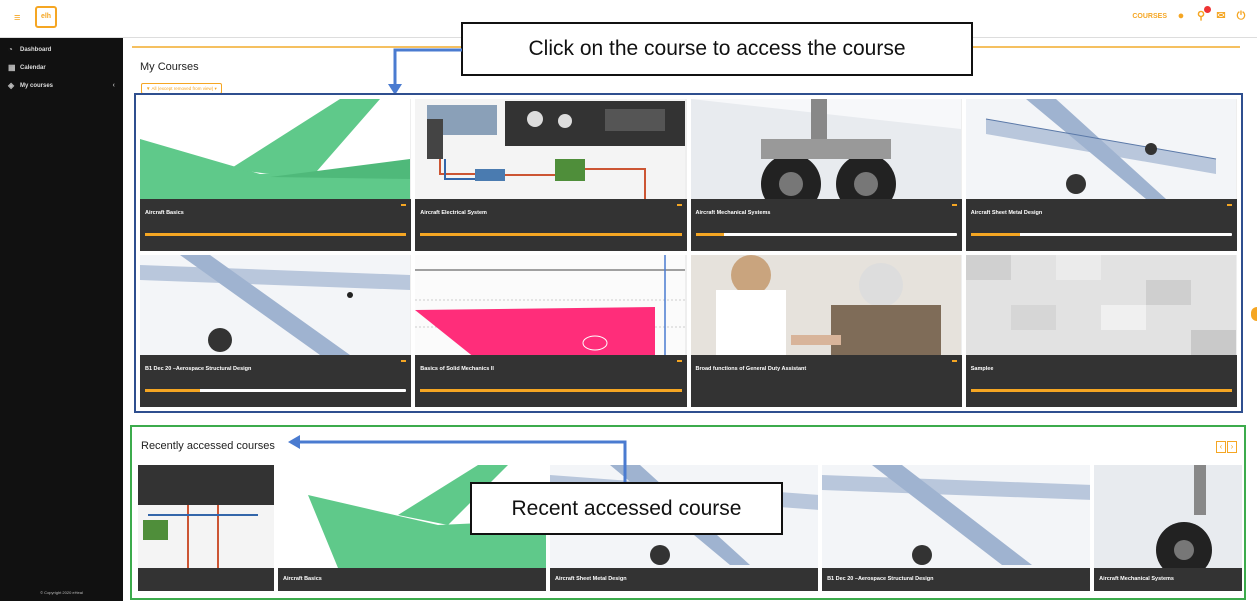  What do you see at coordinates (10, 49) in the screenshot?
I see `dashboard-icon: ◔` at bounding box center [10, 49].